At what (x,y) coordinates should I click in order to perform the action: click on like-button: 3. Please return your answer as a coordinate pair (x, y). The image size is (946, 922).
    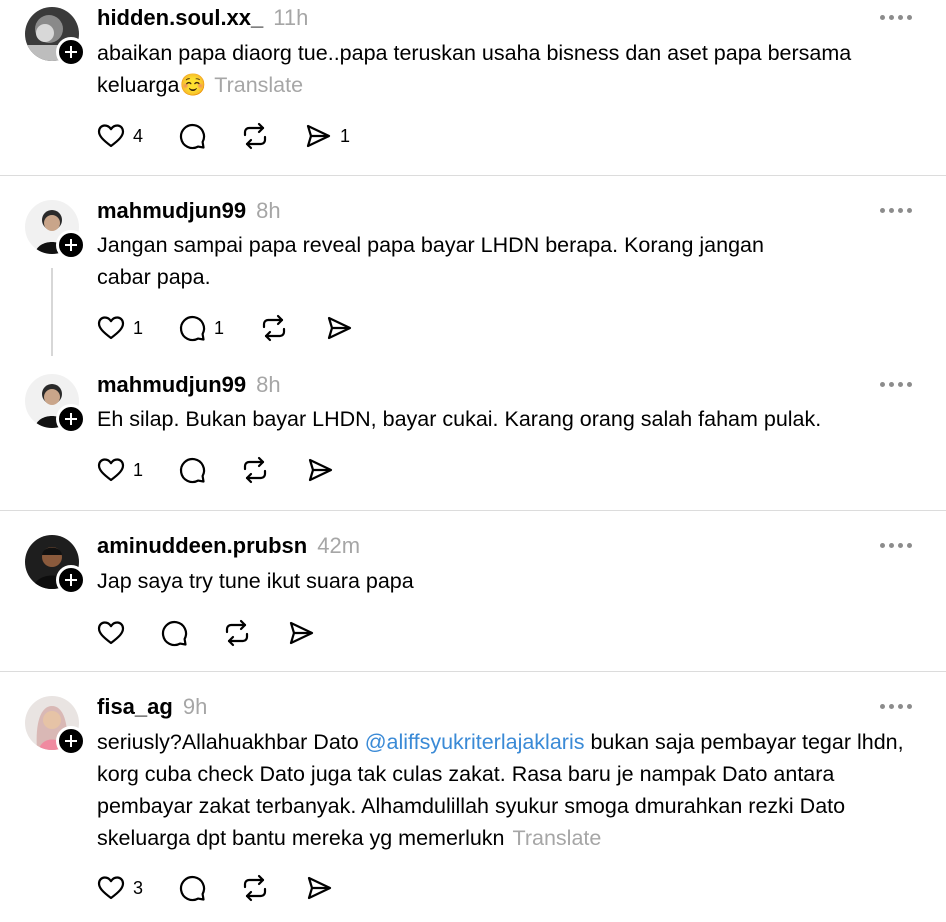
    Looking at the image, I should click on (119, 888).